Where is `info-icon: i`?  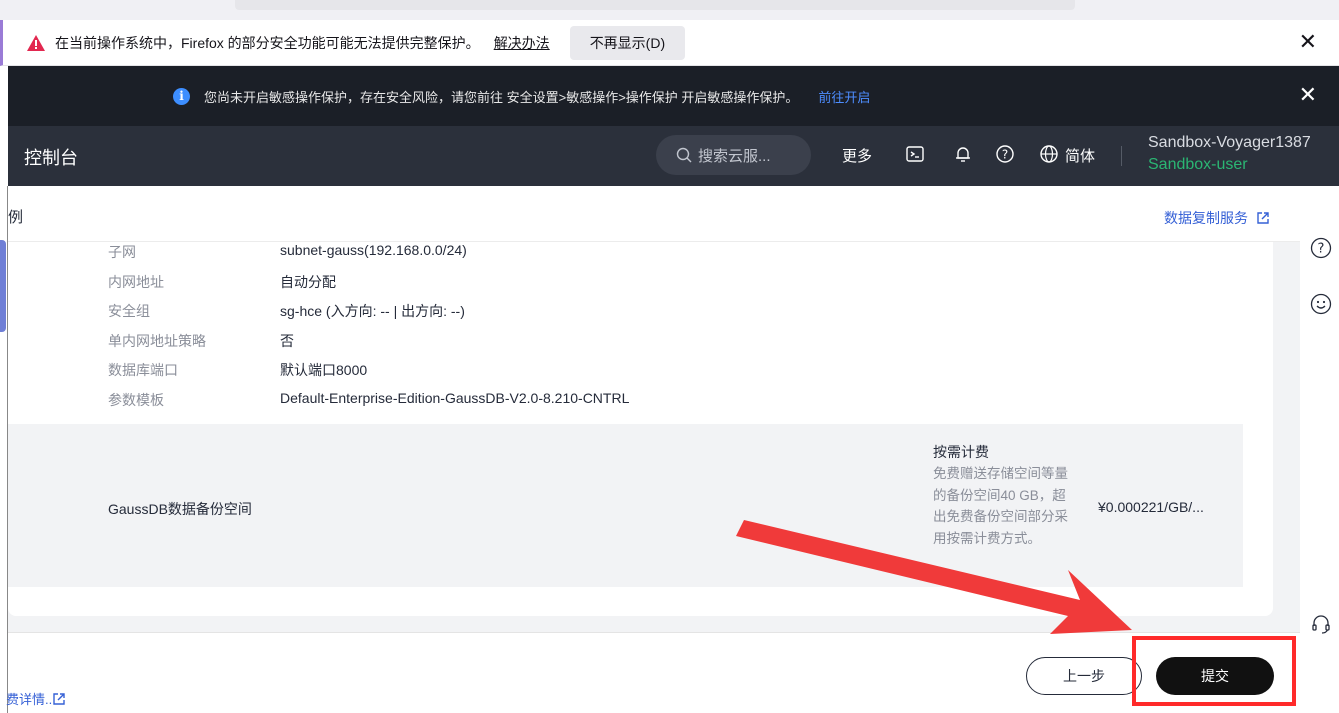
info-icon: i is located at coordinates (181, 96).